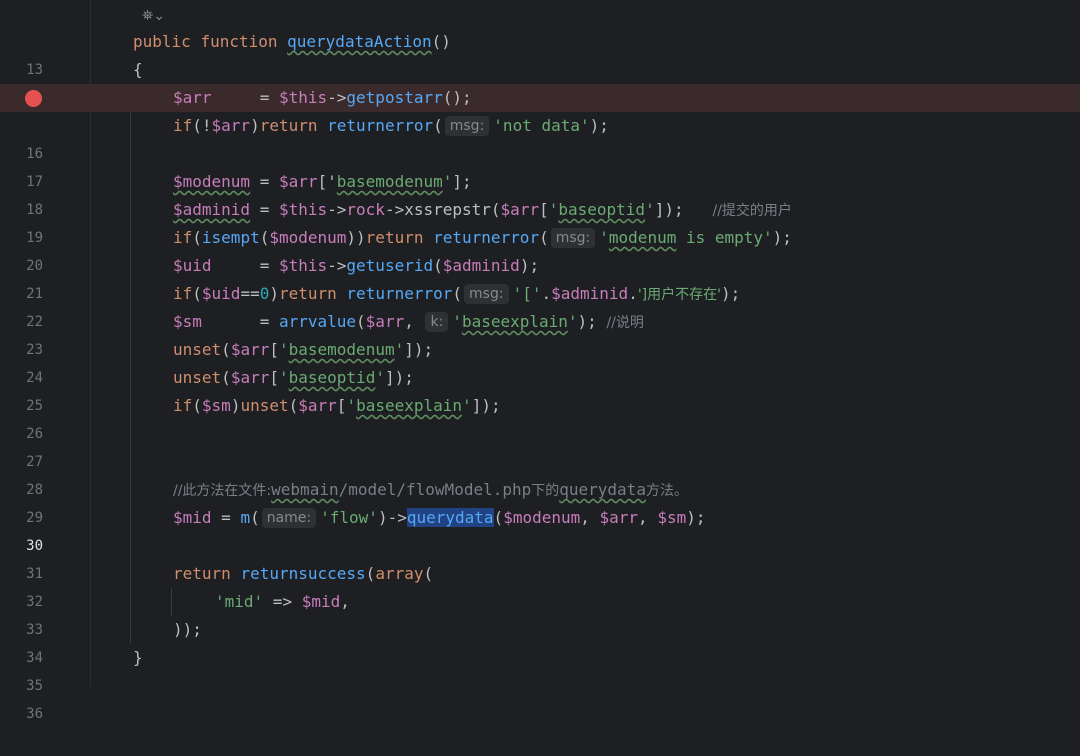  I want to click on code-text: public function querydataAction(), so click(292, 41).